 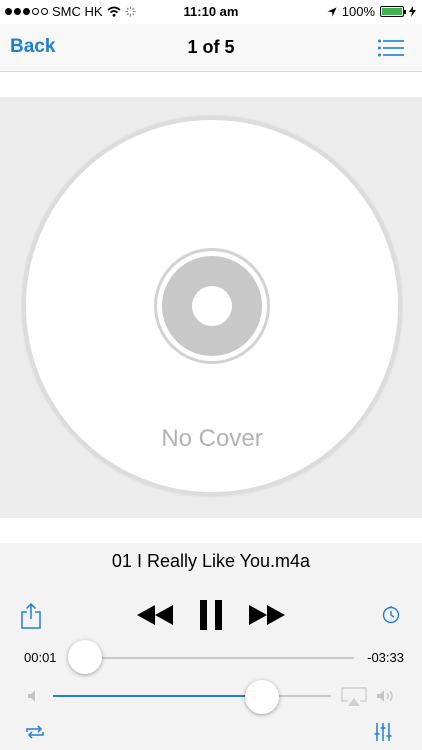 I want to click on navigation-bar: Back 1 of 5, so click(x=211, y=48).